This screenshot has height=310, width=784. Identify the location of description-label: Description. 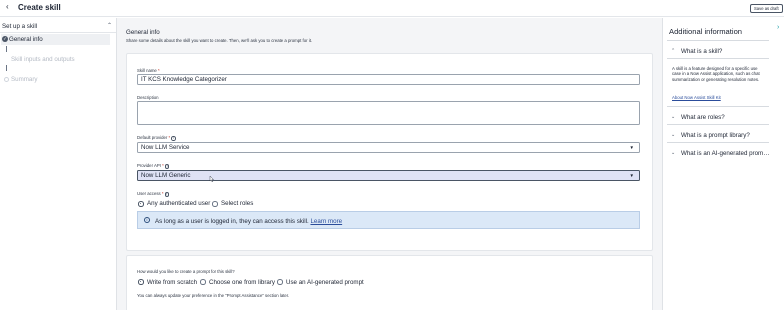
(148, 97).